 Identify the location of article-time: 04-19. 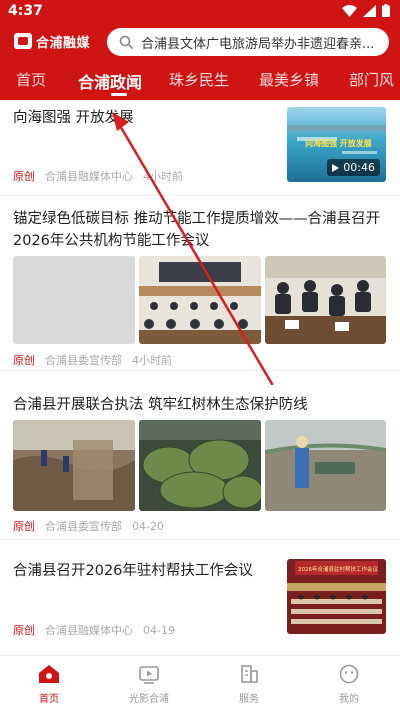
(159, 630).